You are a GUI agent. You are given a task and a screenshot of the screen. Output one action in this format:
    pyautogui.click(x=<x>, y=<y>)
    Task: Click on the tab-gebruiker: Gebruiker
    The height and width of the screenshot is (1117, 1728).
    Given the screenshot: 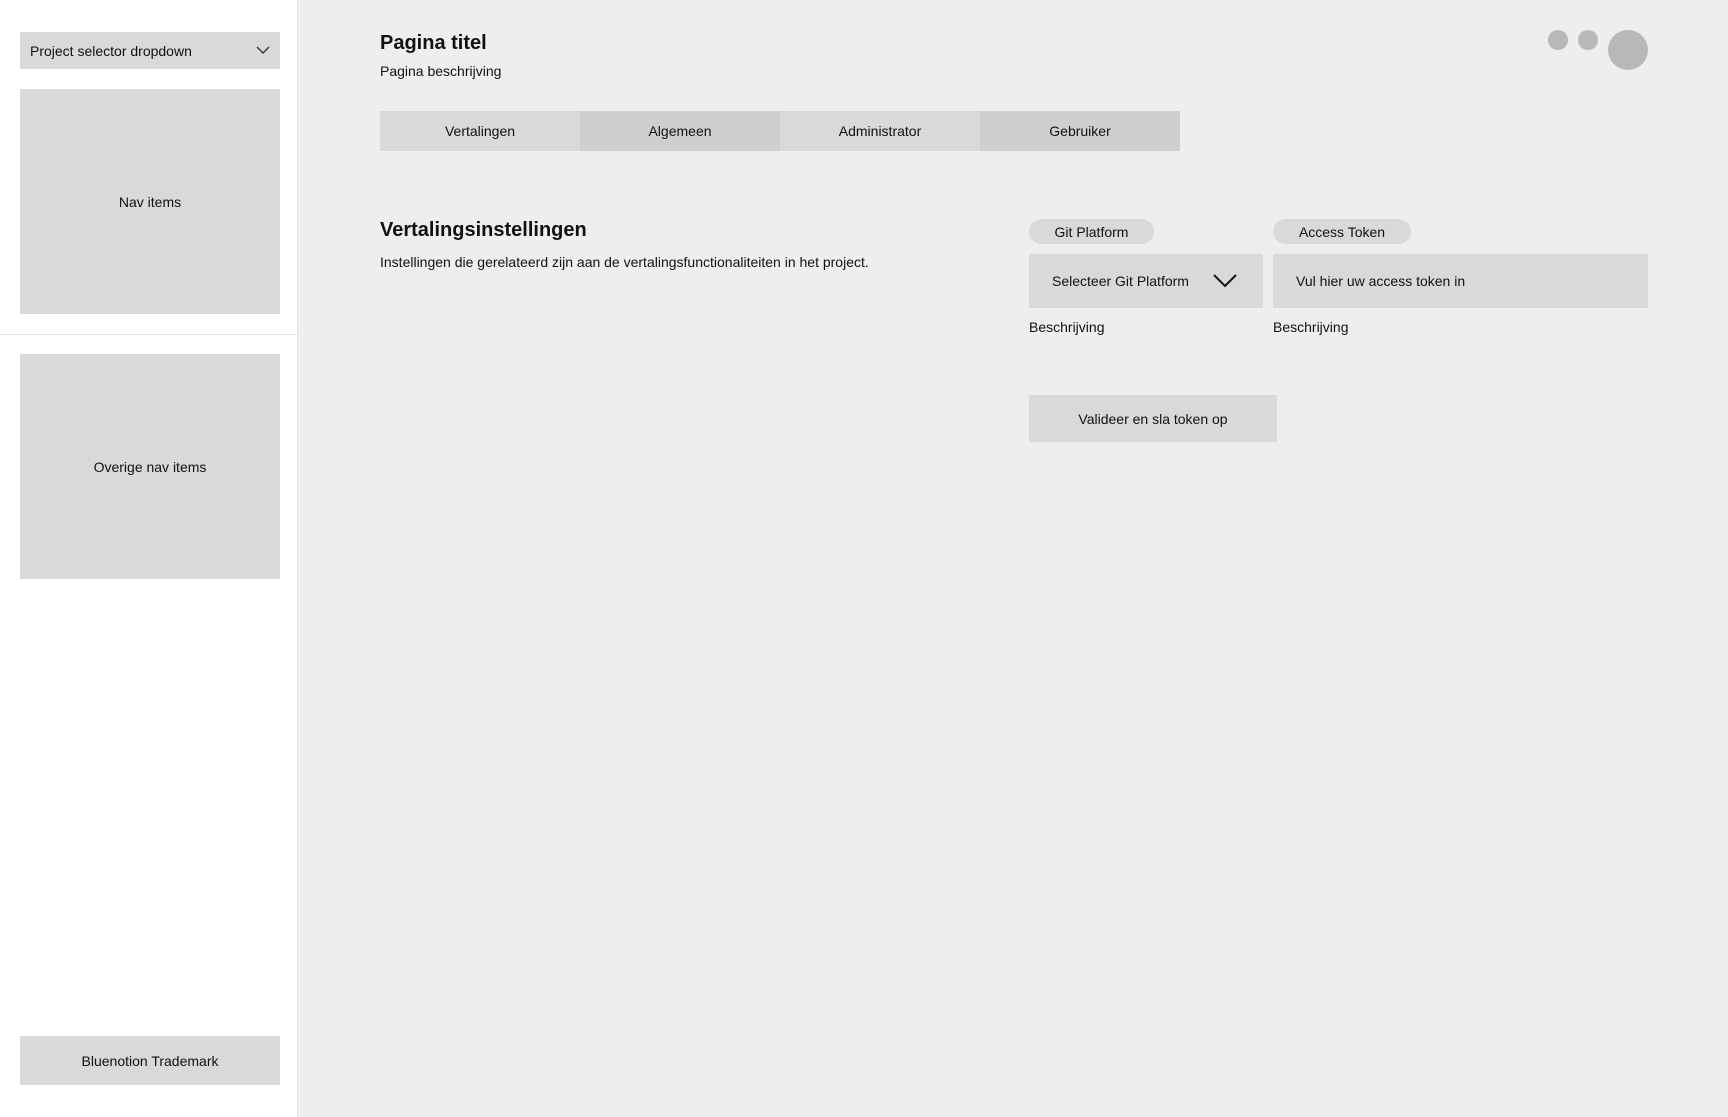 What is the action you would take?
    pyautogui.click(x=1080, y=131)
    